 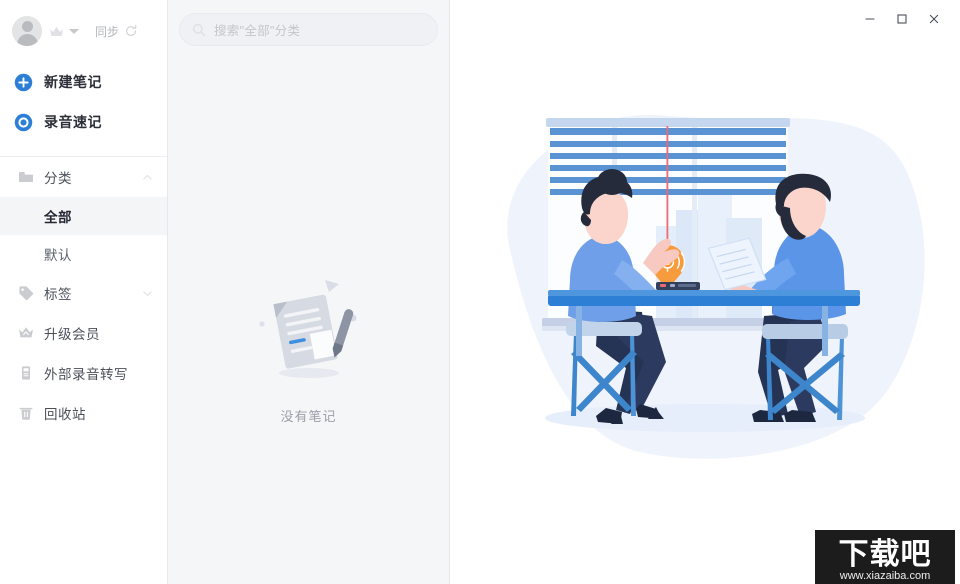 I want to click on tag-icon, so click(x=26, y=293).